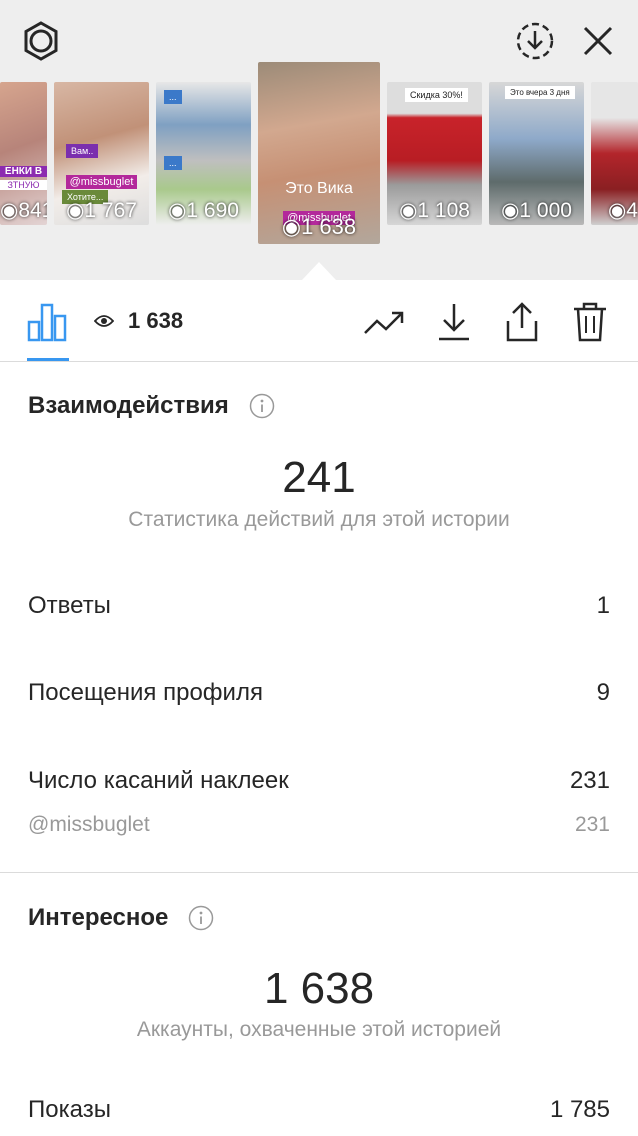 The height and width of the screenshot is (1136, 638). Describe the element at coordinates (319, 825) in the screenshot. I see `stat-row-sticker-mention: @missbuglet 231` at that location.